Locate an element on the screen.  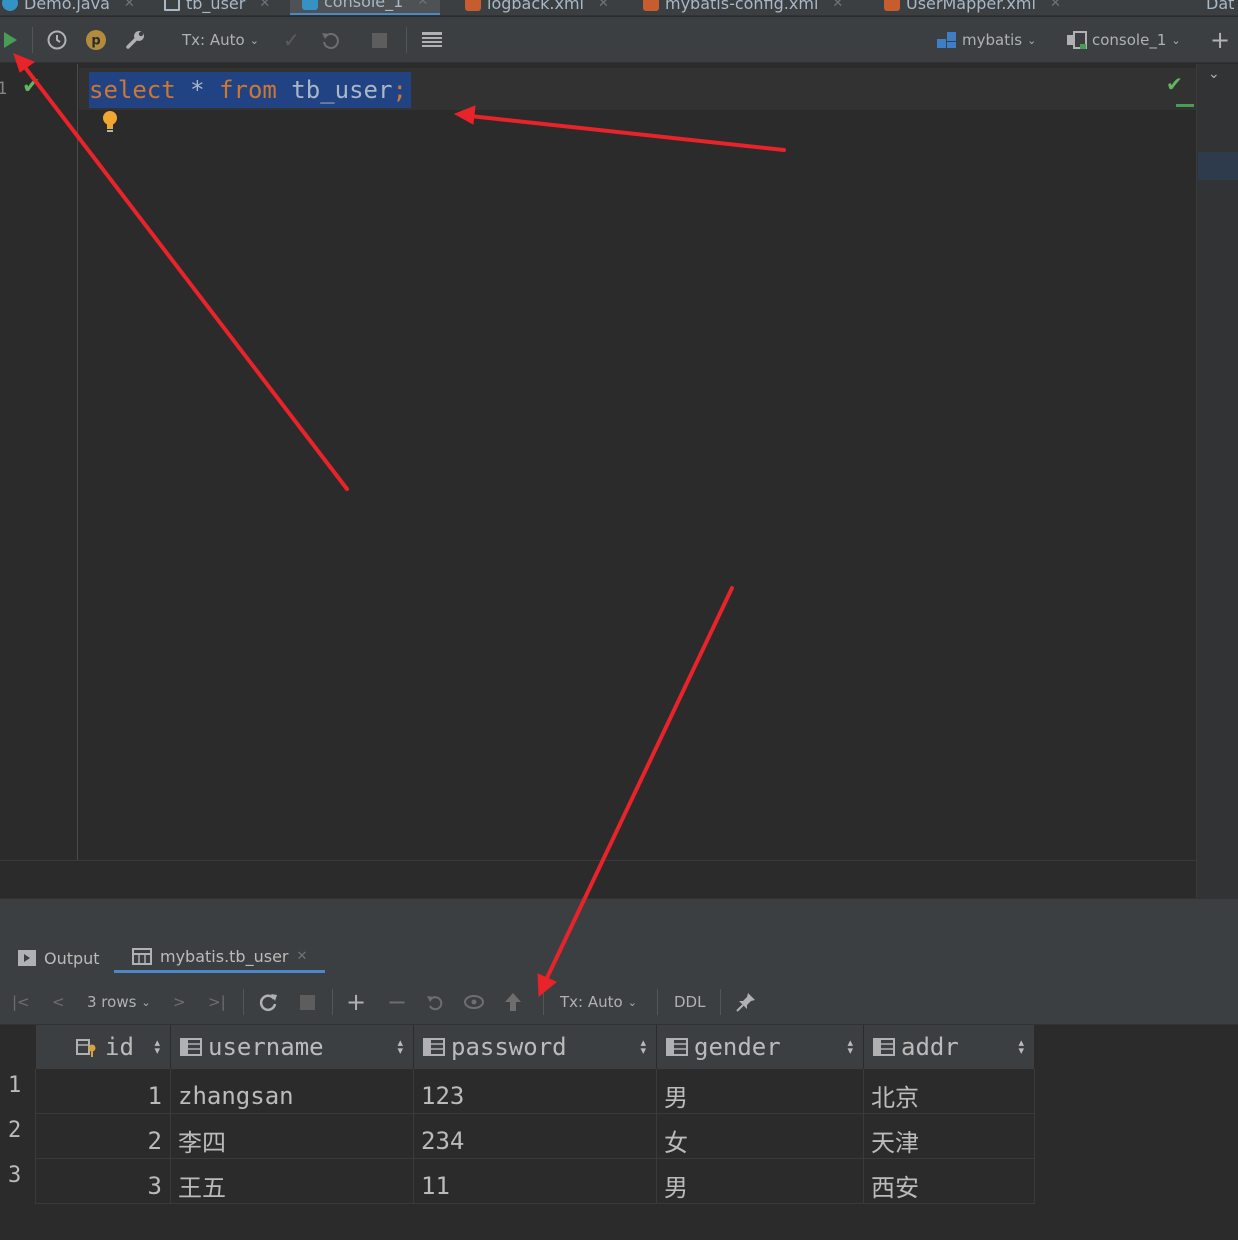
tab-mybatis-tb-user: mybatis.tb_user ✕ is located at coordinates (220, 958).